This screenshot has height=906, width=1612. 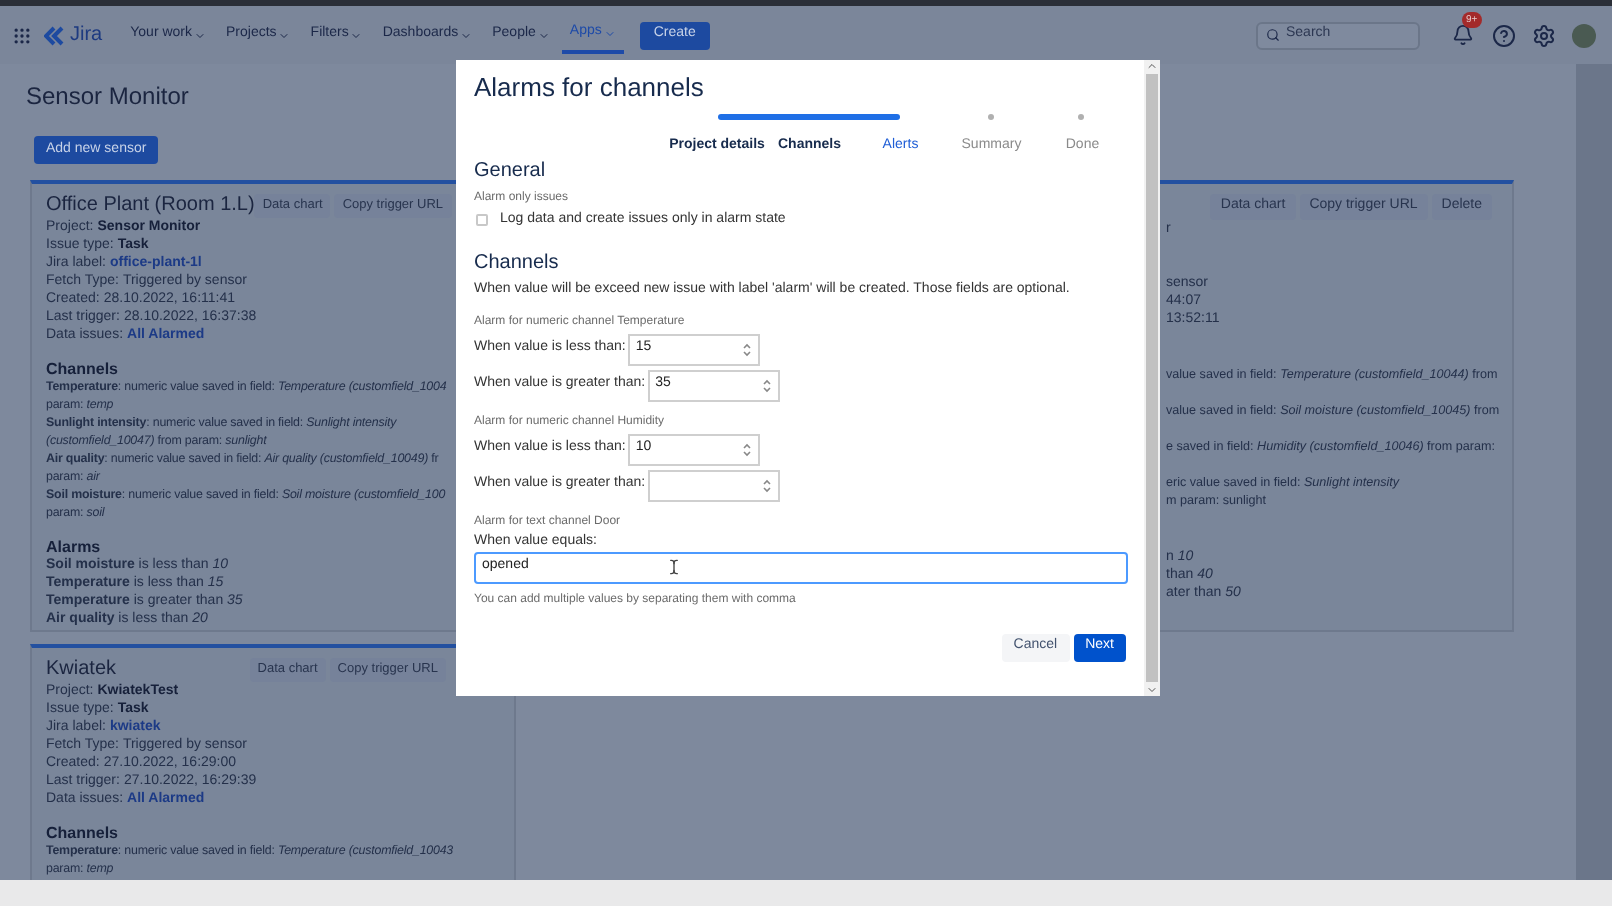 I want to click on section-heading: General, so click(x=510, y=171).